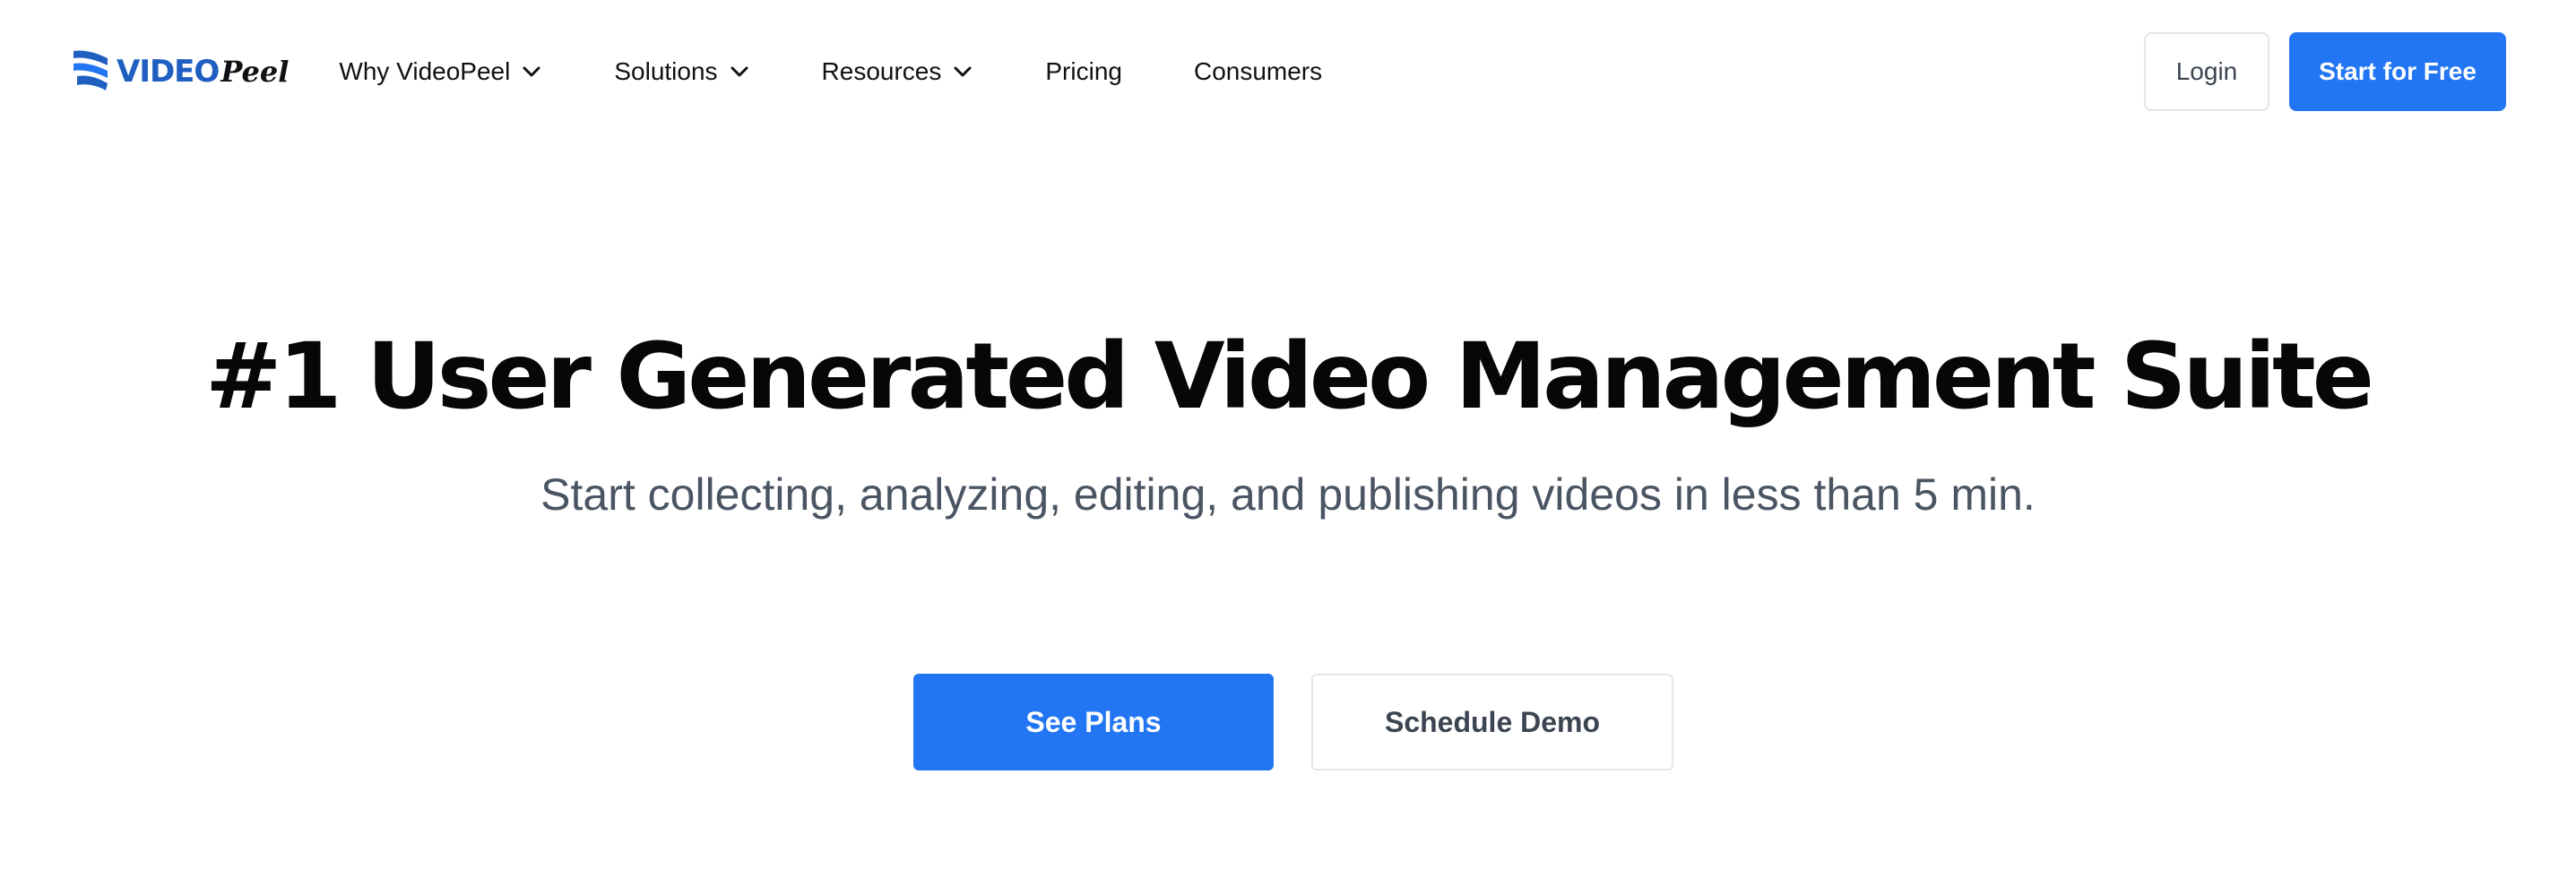  I want to click on start-for-free-button: Start for Free, so click(2397, 71).